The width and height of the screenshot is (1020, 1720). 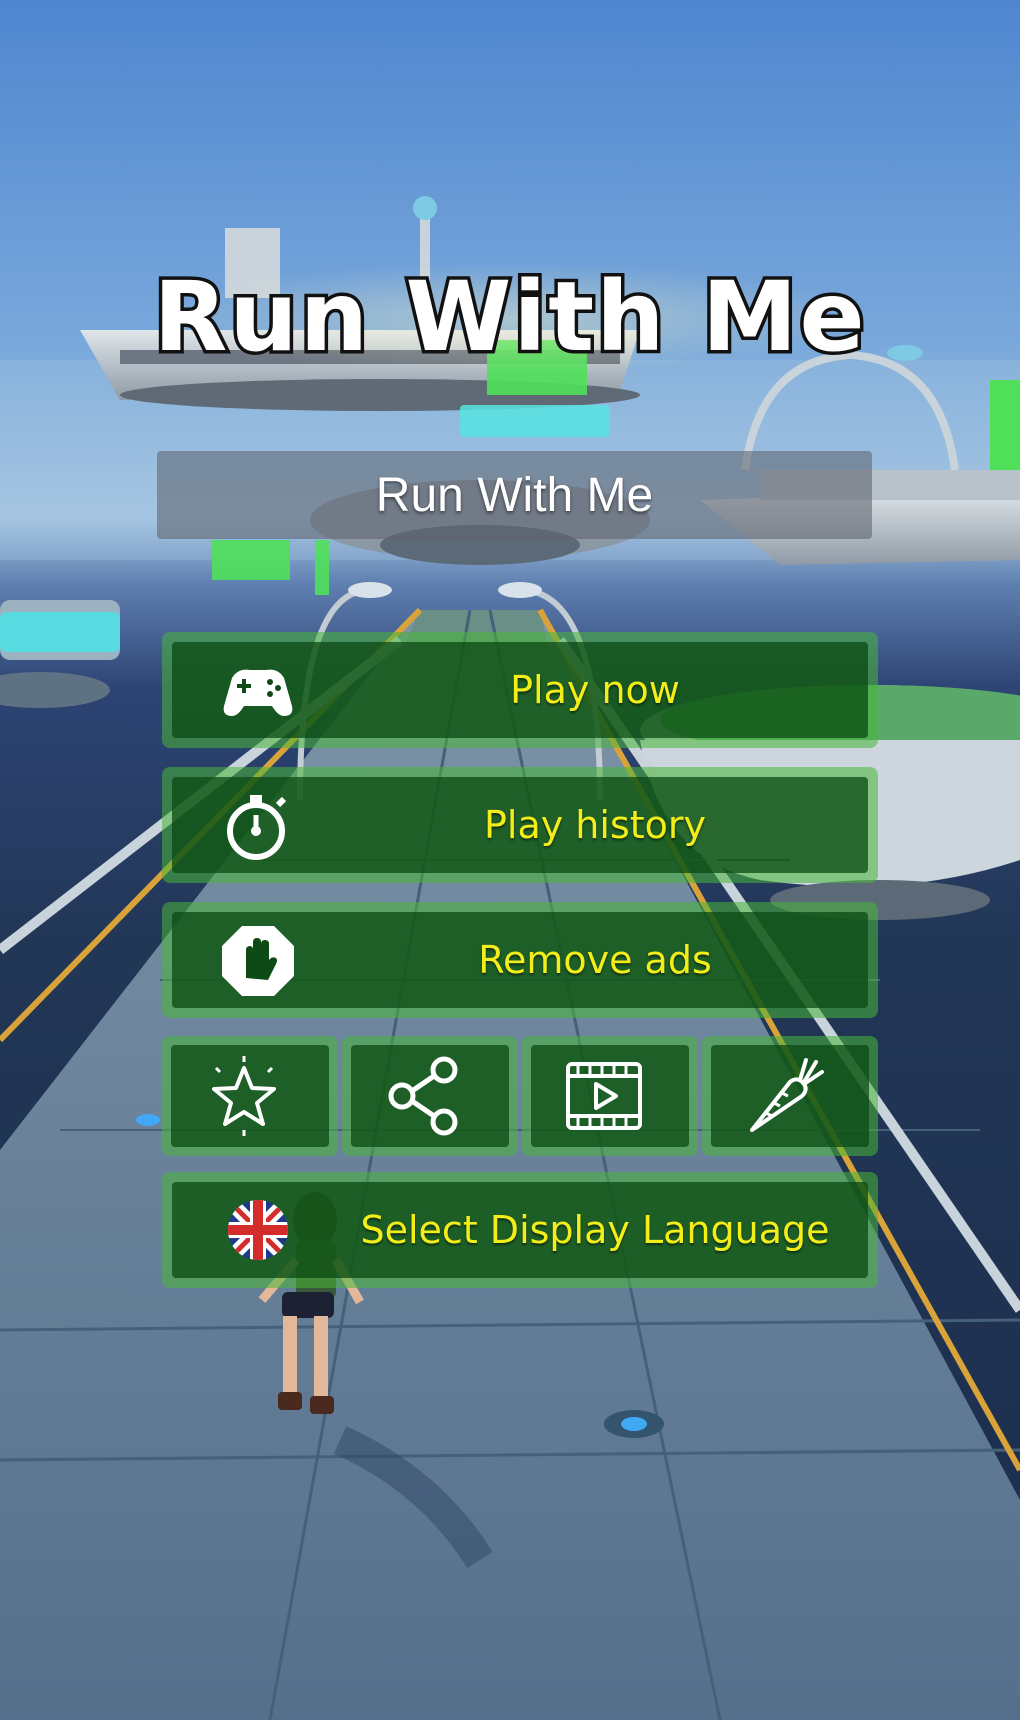 I want to click on carrot-icon, so click(x=787, y=1095).